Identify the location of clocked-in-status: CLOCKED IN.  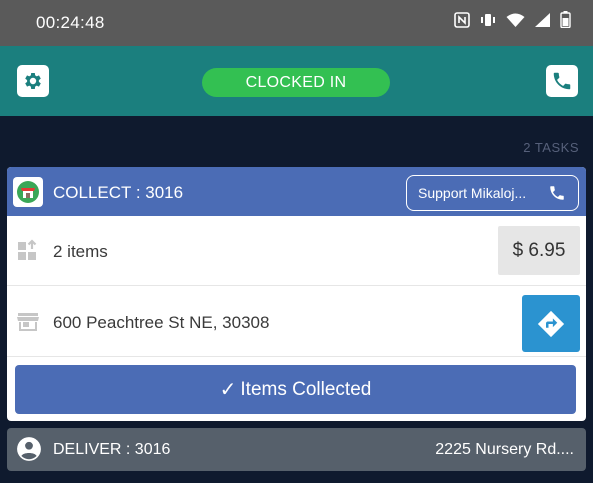
(296, 82).